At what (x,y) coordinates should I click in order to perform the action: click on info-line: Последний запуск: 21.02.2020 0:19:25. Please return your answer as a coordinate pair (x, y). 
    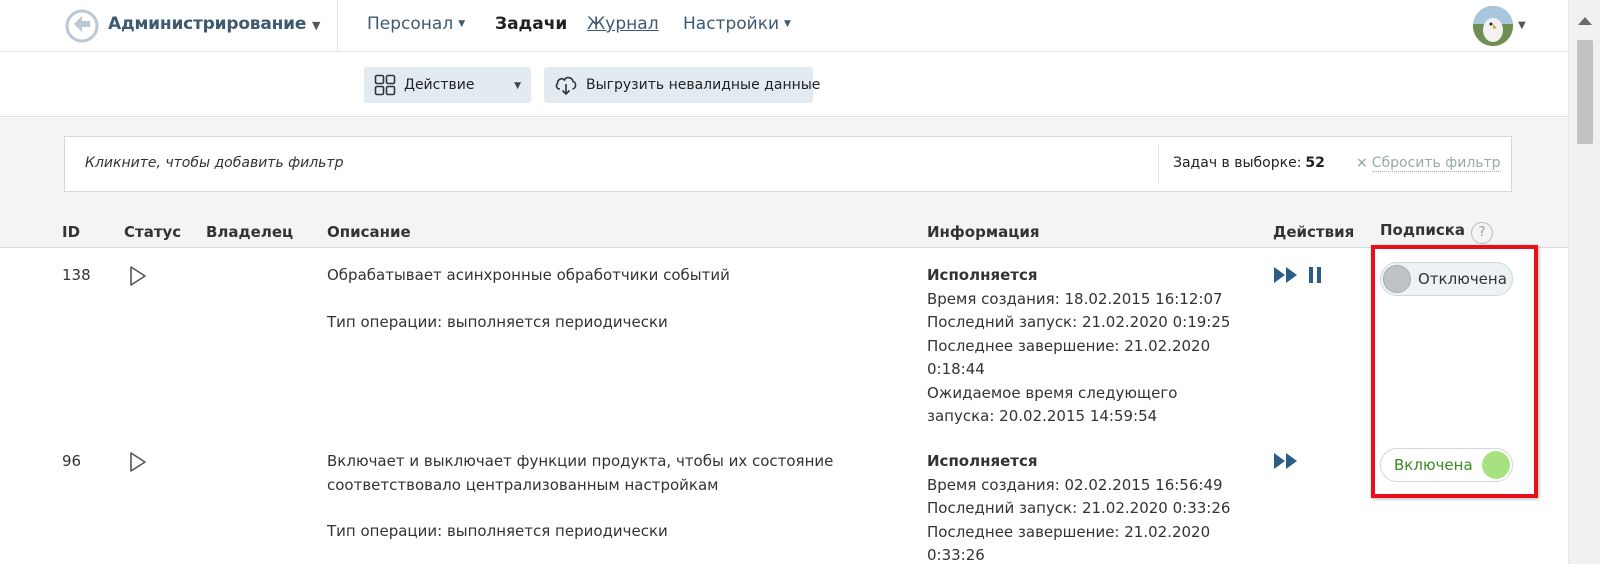
    Looking at the image, I should click on (1079, 322).